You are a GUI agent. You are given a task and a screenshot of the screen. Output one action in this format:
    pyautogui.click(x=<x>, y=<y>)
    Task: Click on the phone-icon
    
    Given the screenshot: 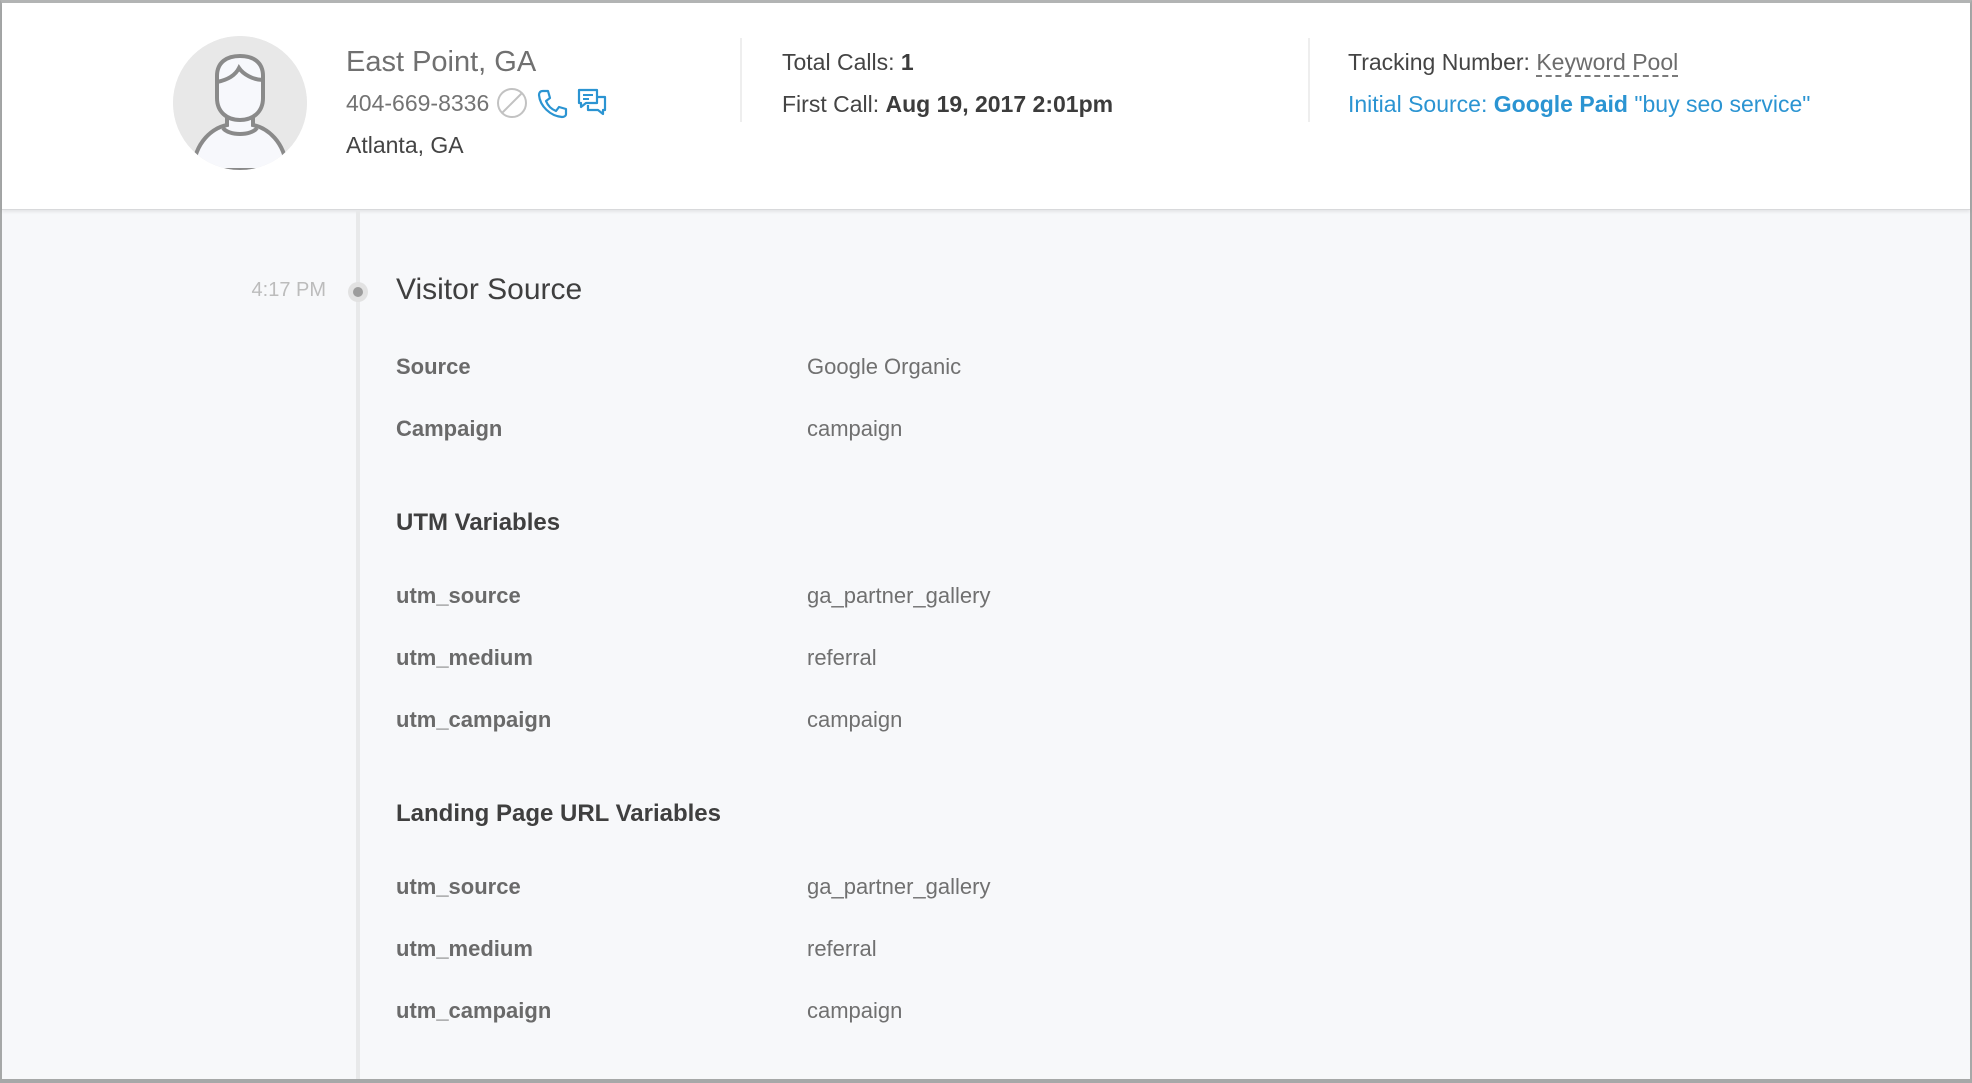 What is the action you would take?
    pyautogui.click(x=552, y=103)
    